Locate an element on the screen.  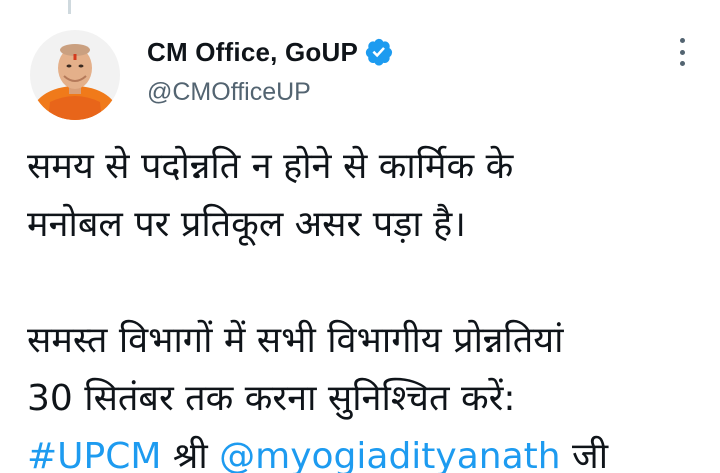
honorific-text: श्री is located at coordinates (190, 454).